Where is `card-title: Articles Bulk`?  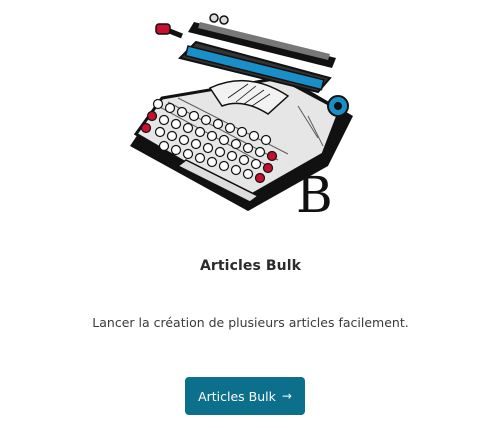
card-title: Articles Bulk is located at coordinates (250, 266).